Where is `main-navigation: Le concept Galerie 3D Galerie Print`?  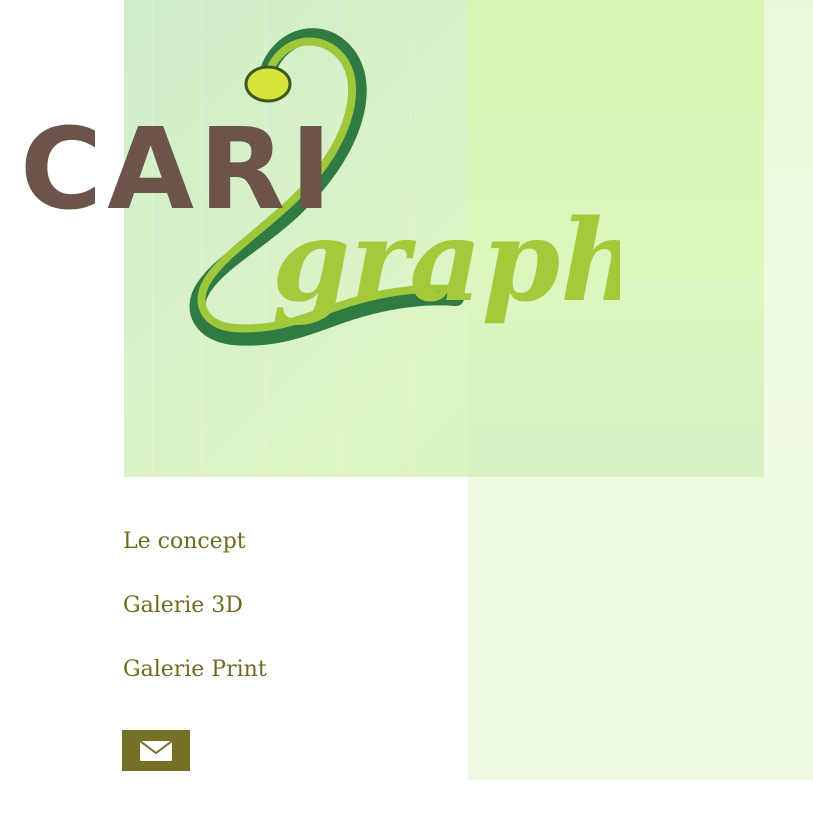 main-navigation: Le concept Galerie 3D Galerie Print is located at coordinates (273, 623).